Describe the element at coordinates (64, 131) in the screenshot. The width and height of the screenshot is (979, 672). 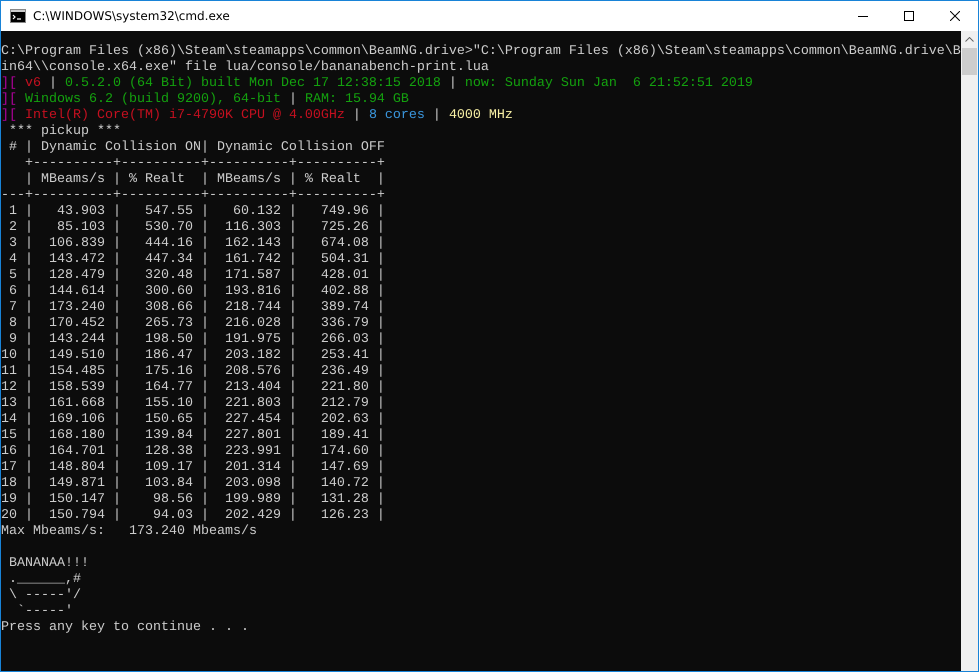
I see `console-text: *** pickup ***` at that location.